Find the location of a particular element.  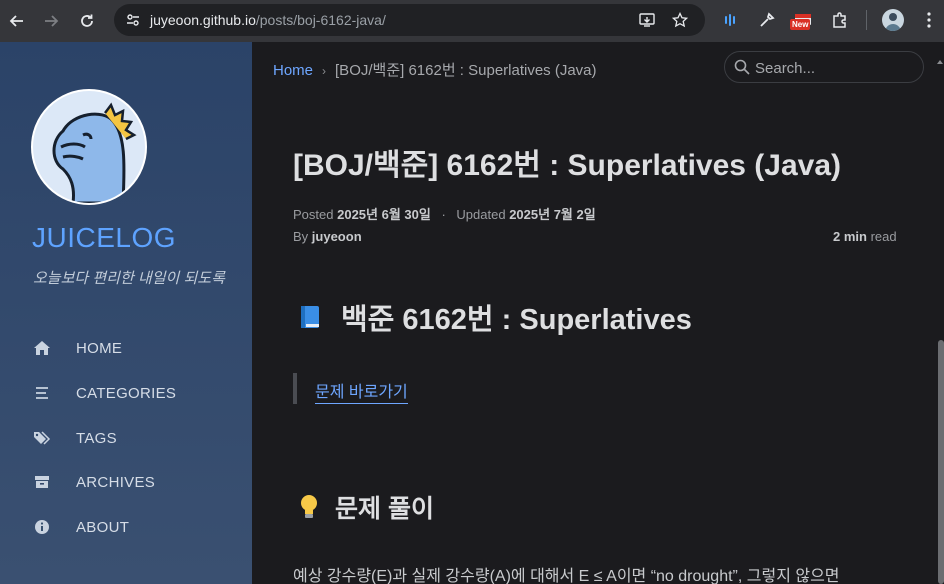

breadcrumb-home-link: Home is located at coordinates (293, 70).